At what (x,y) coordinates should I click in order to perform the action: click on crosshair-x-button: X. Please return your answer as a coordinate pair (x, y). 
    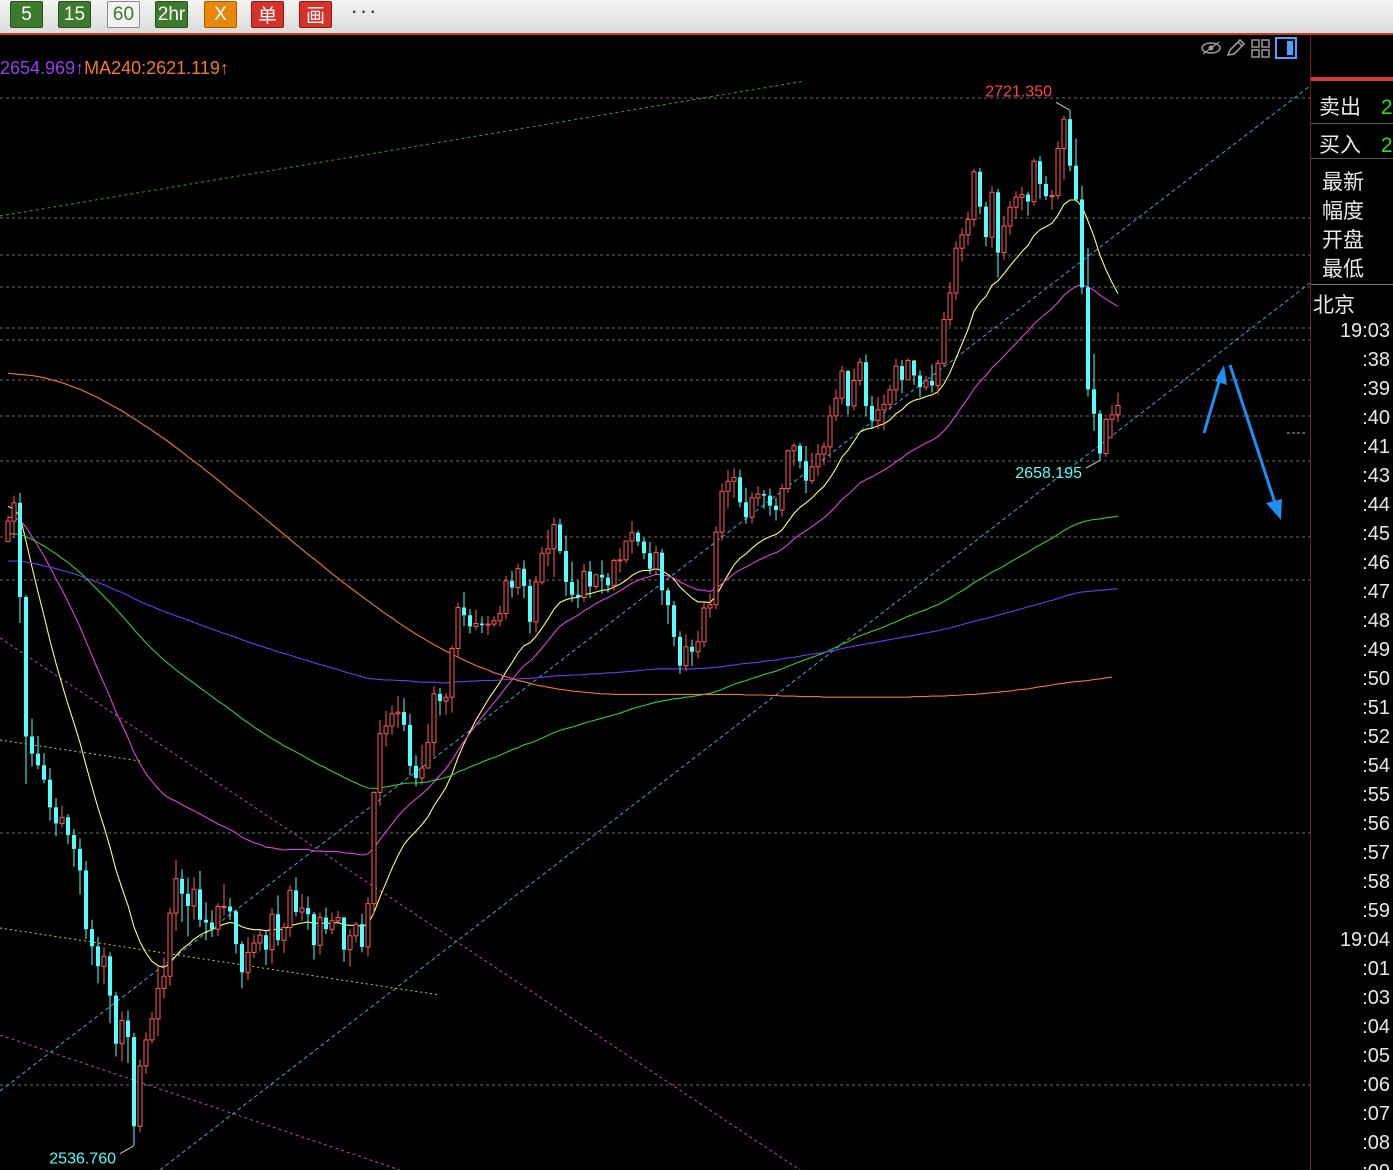
    Looking at the image, I should click on (220, 14).